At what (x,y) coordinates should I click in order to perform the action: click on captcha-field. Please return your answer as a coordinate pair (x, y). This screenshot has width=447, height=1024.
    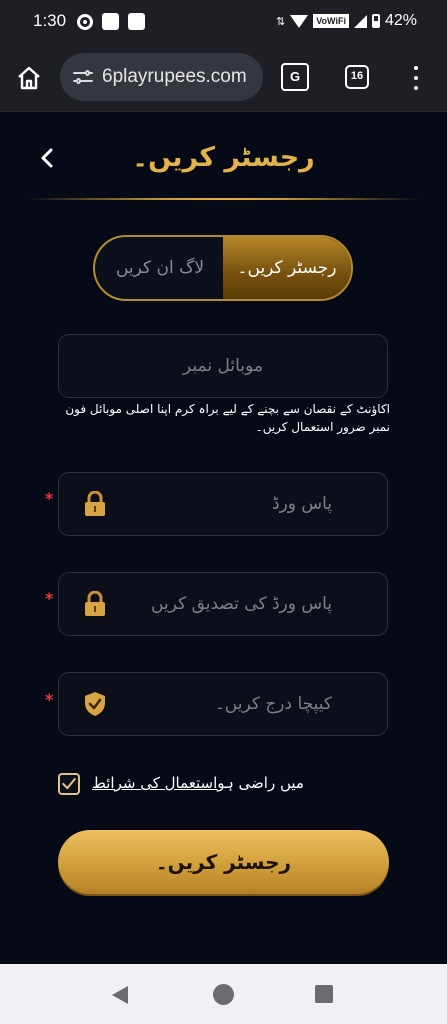
    Looking at the image, I should click on (223, 704).